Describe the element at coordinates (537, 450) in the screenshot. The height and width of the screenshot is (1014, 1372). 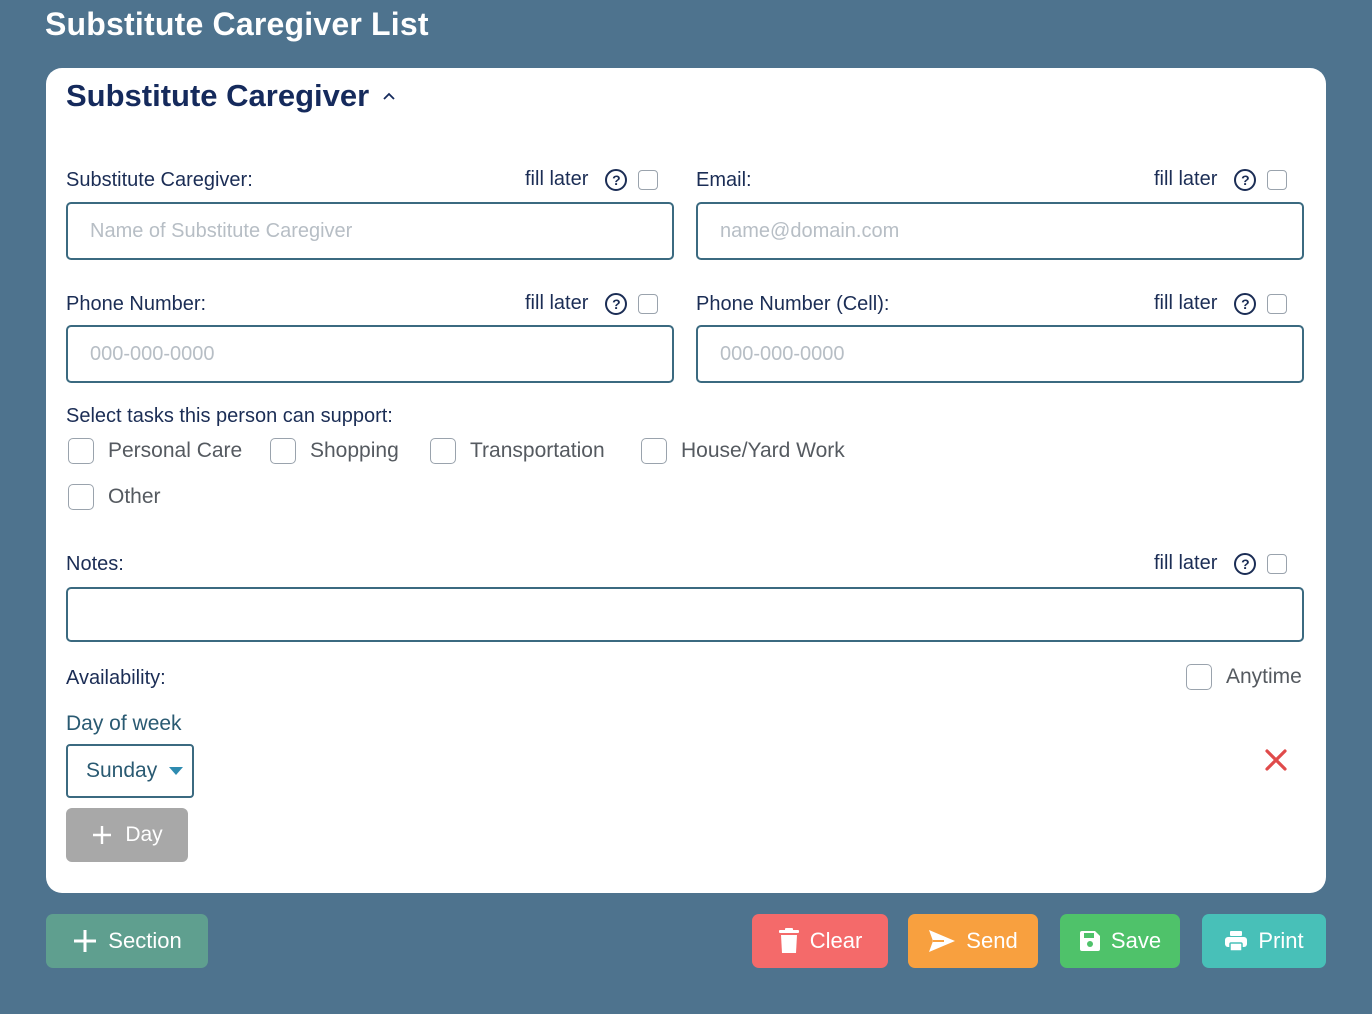
I see `task-label: Transportation` at that location.